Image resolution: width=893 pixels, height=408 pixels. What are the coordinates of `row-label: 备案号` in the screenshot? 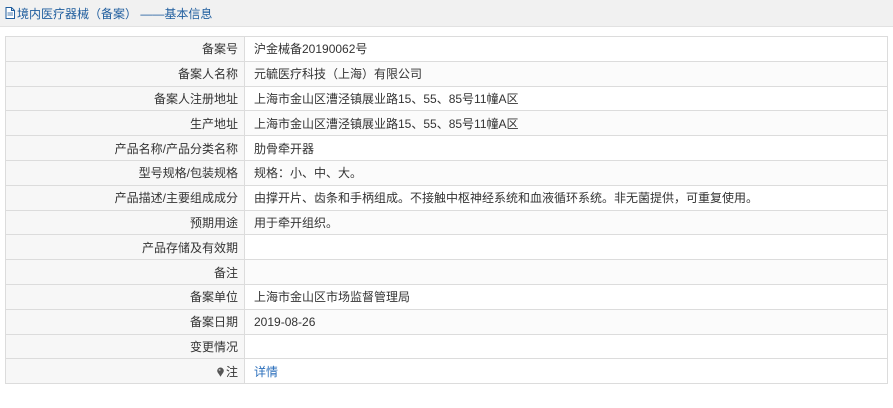 It's located at (125, 49).